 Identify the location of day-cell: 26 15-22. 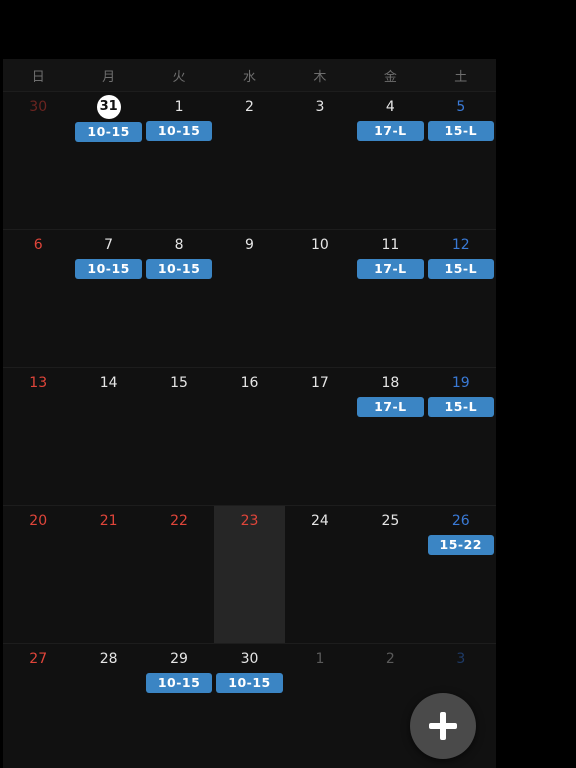
(460, 574).